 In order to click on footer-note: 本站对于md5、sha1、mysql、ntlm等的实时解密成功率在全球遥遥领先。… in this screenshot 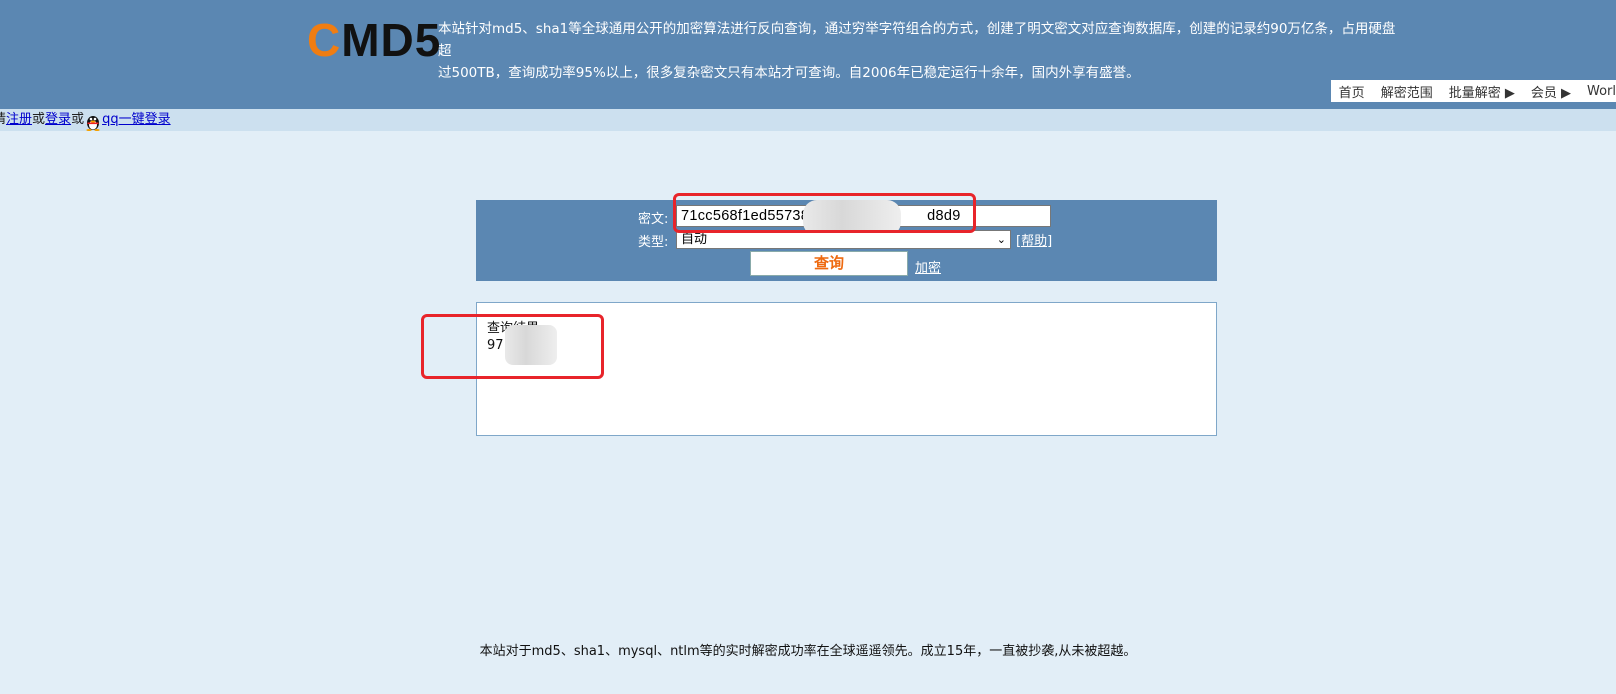, I will do `click(808, 651)`.